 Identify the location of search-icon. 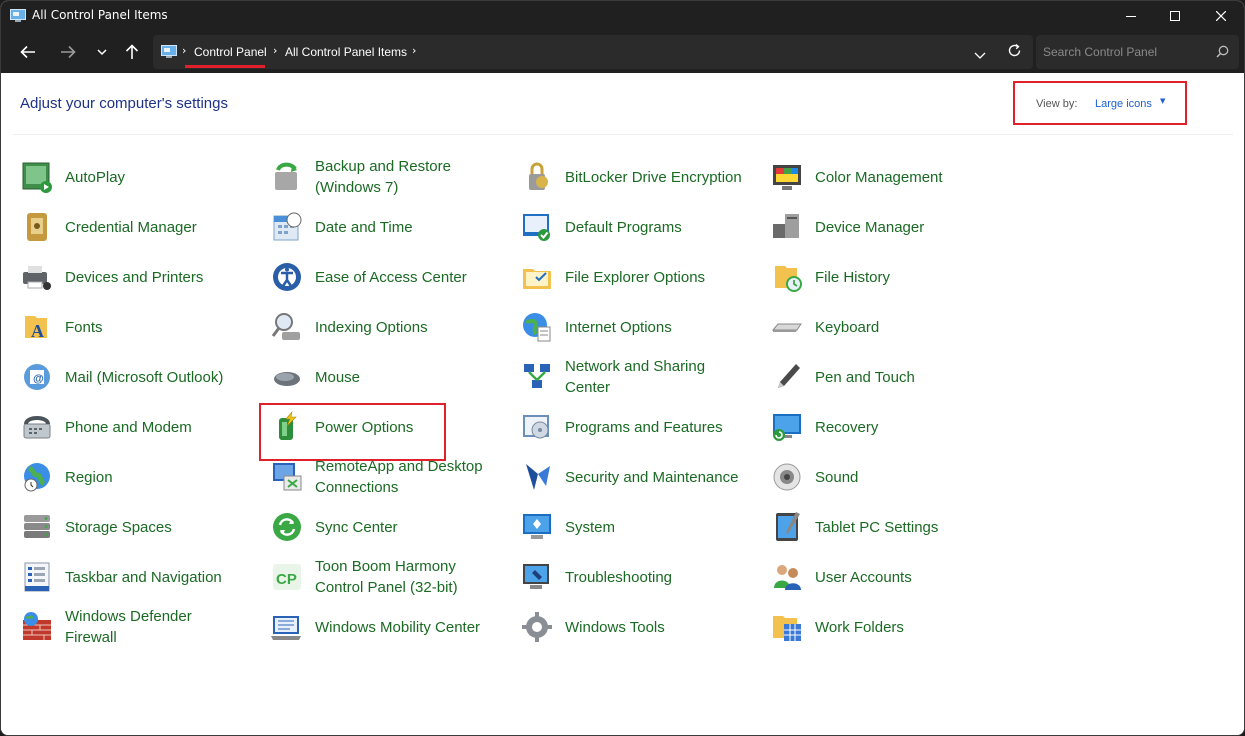
(1222, 51).